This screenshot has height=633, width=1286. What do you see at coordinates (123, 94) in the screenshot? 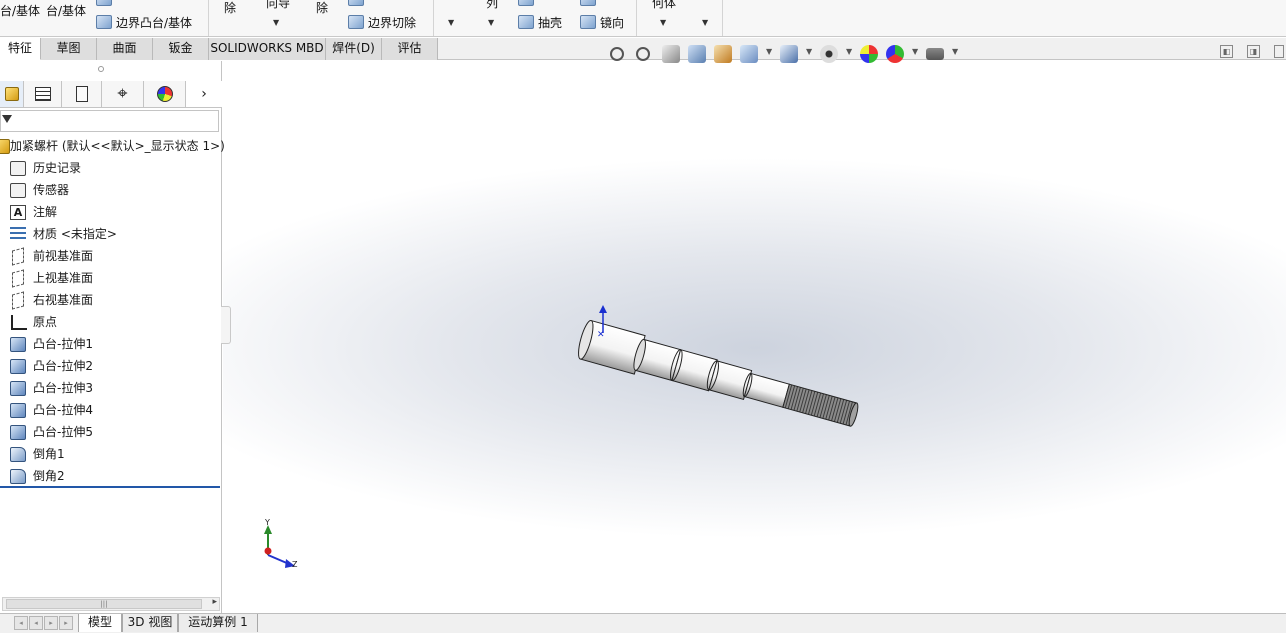
I see `dimxpert-manager-tab: ⌖` at bounding box center [123, 94].